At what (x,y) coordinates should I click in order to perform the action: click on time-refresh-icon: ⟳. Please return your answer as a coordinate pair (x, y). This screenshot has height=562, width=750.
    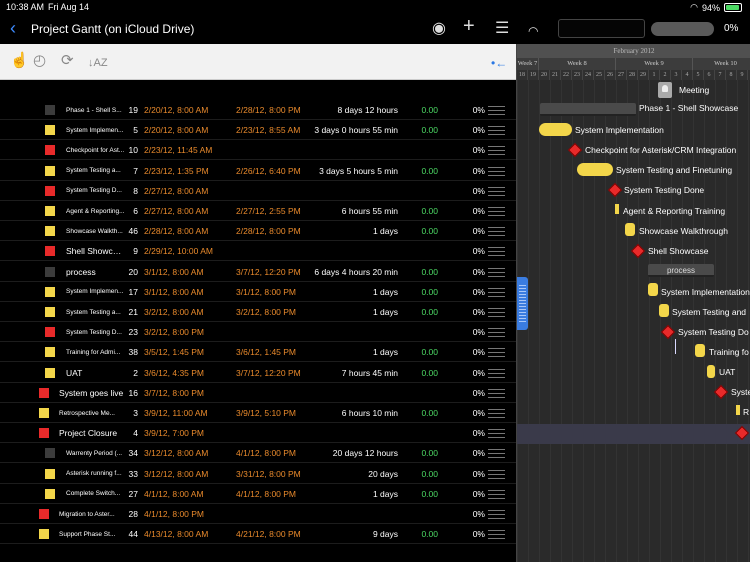
    Looking at the image, I should click on (67, 61).